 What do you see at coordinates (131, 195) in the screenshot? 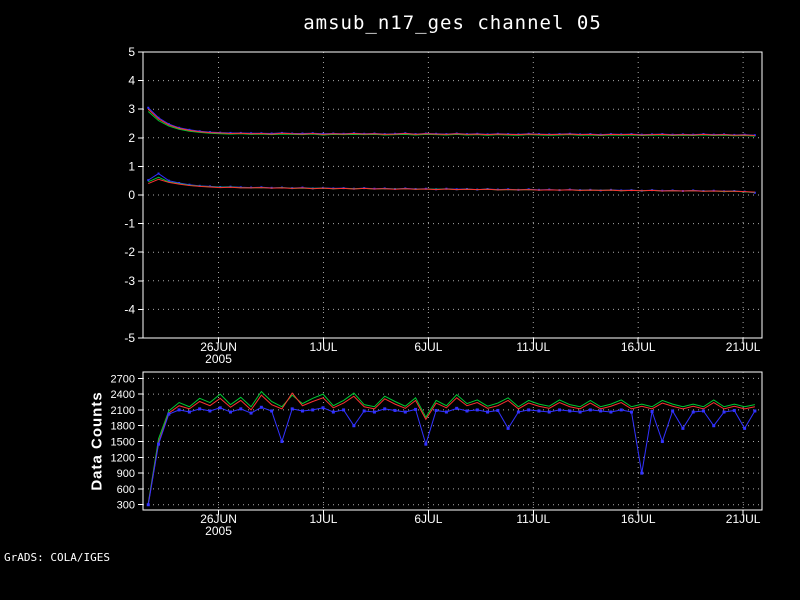
I see `y-tick-label: 0` at bounding box center [131, 195].